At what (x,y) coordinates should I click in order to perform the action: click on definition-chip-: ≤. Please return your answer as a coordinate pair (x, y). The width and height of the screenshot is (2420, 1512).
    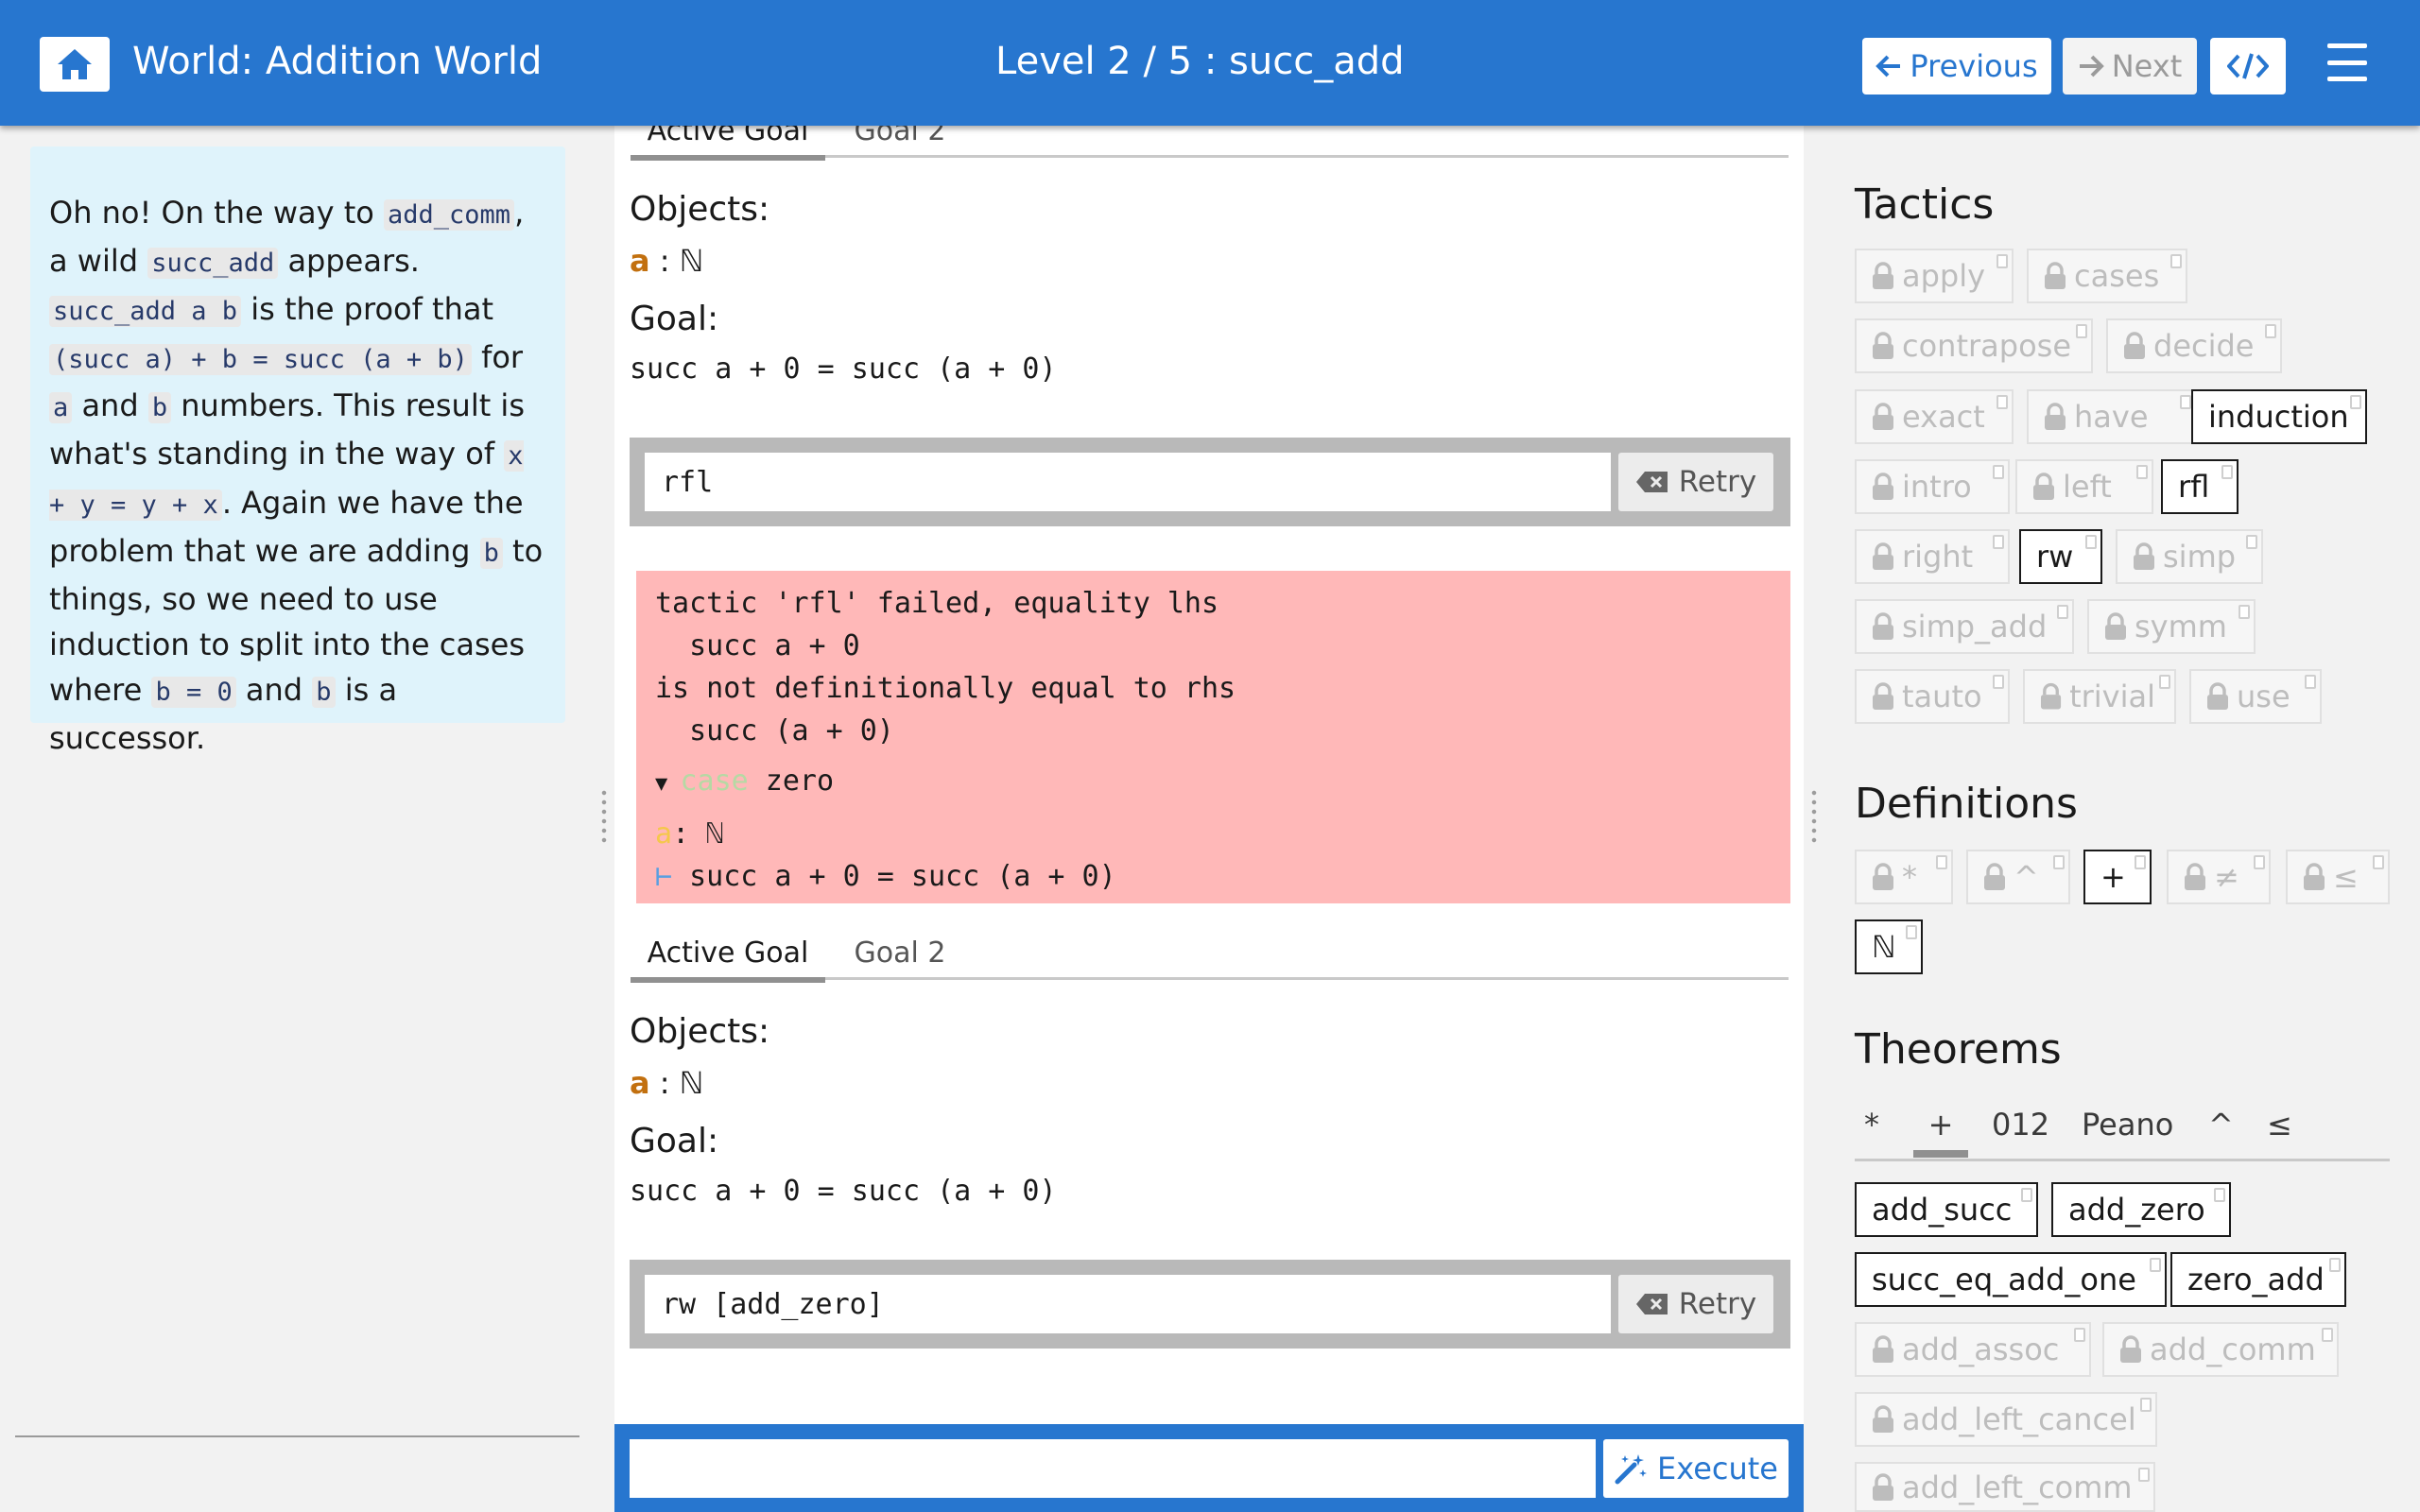
    Looking at the image, I should click on (2338, 877).